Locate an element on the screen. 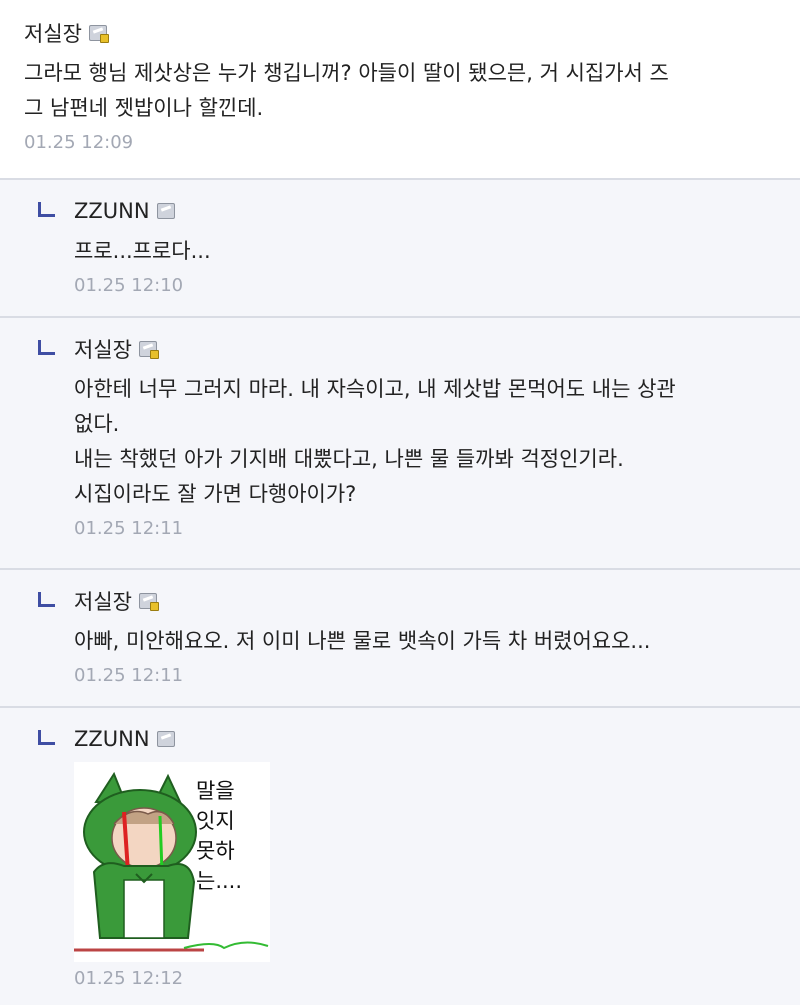  comment-line: 아한테 너무 그러지 마라. 내 자슥이고, 내 제삿밥 몬먹어도 내는 상관 is located at coordinates (375, 389).